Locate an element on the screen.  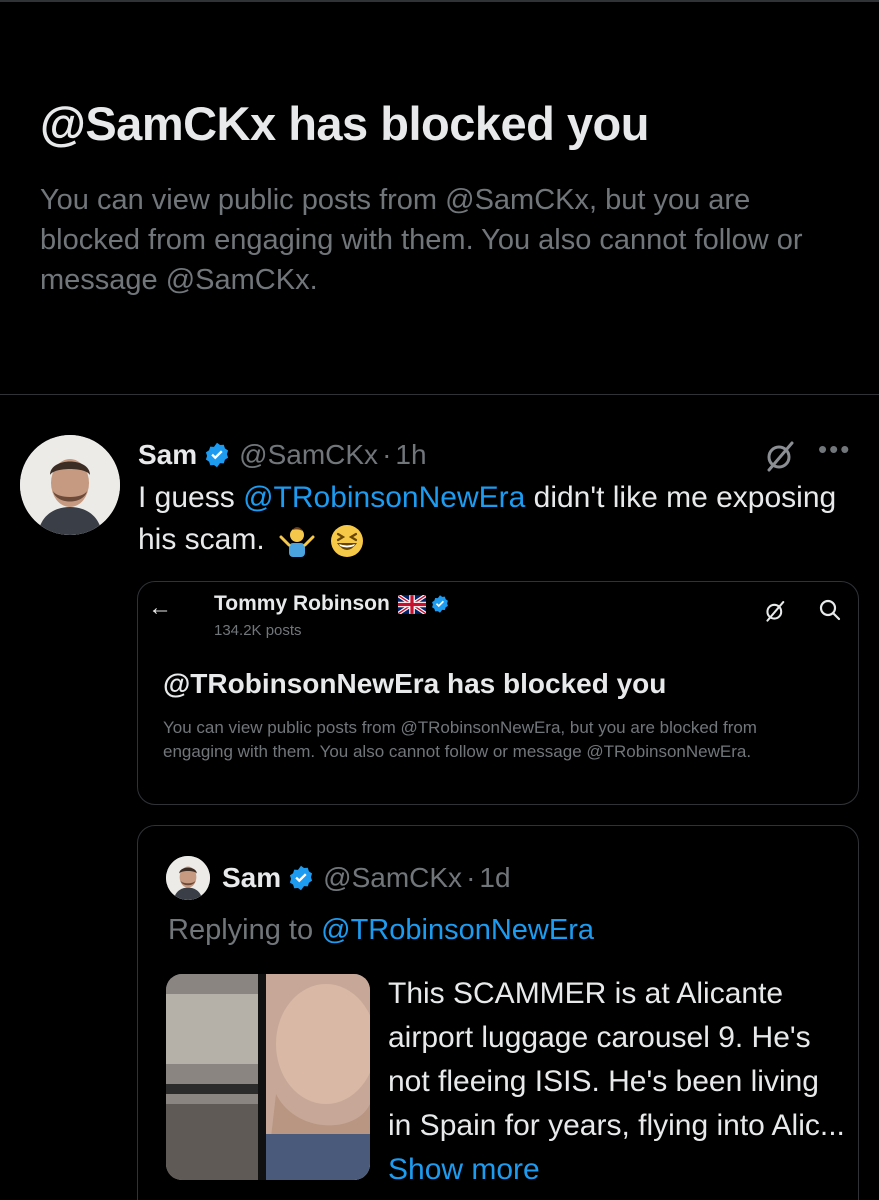
avatar is located at coordinates (70, 485).